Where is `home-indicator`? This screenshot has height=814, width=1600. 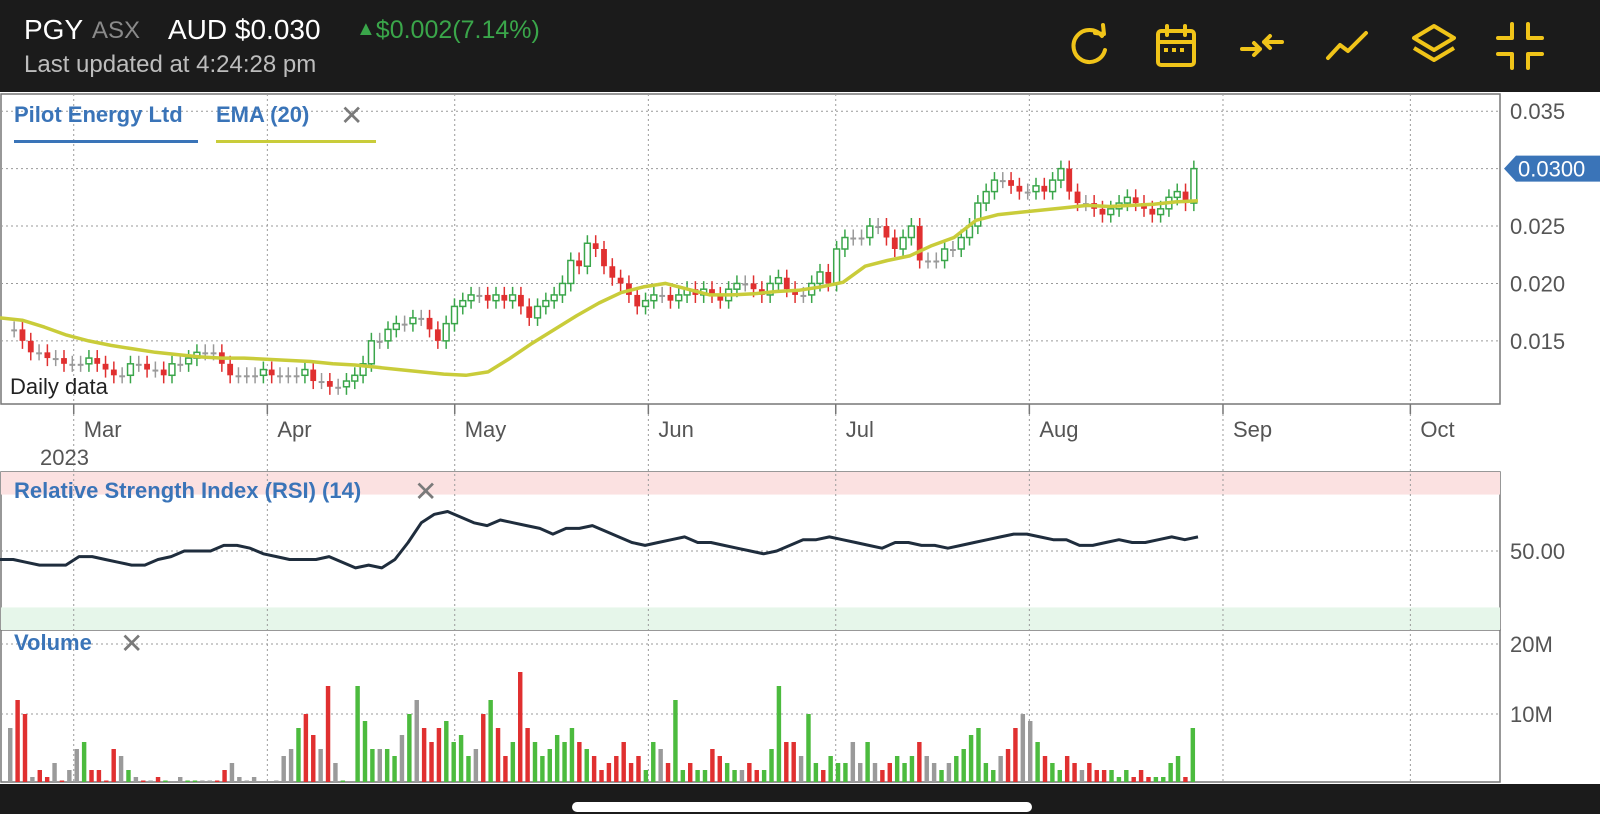 home-indicator is located at coordinates (802, 807).